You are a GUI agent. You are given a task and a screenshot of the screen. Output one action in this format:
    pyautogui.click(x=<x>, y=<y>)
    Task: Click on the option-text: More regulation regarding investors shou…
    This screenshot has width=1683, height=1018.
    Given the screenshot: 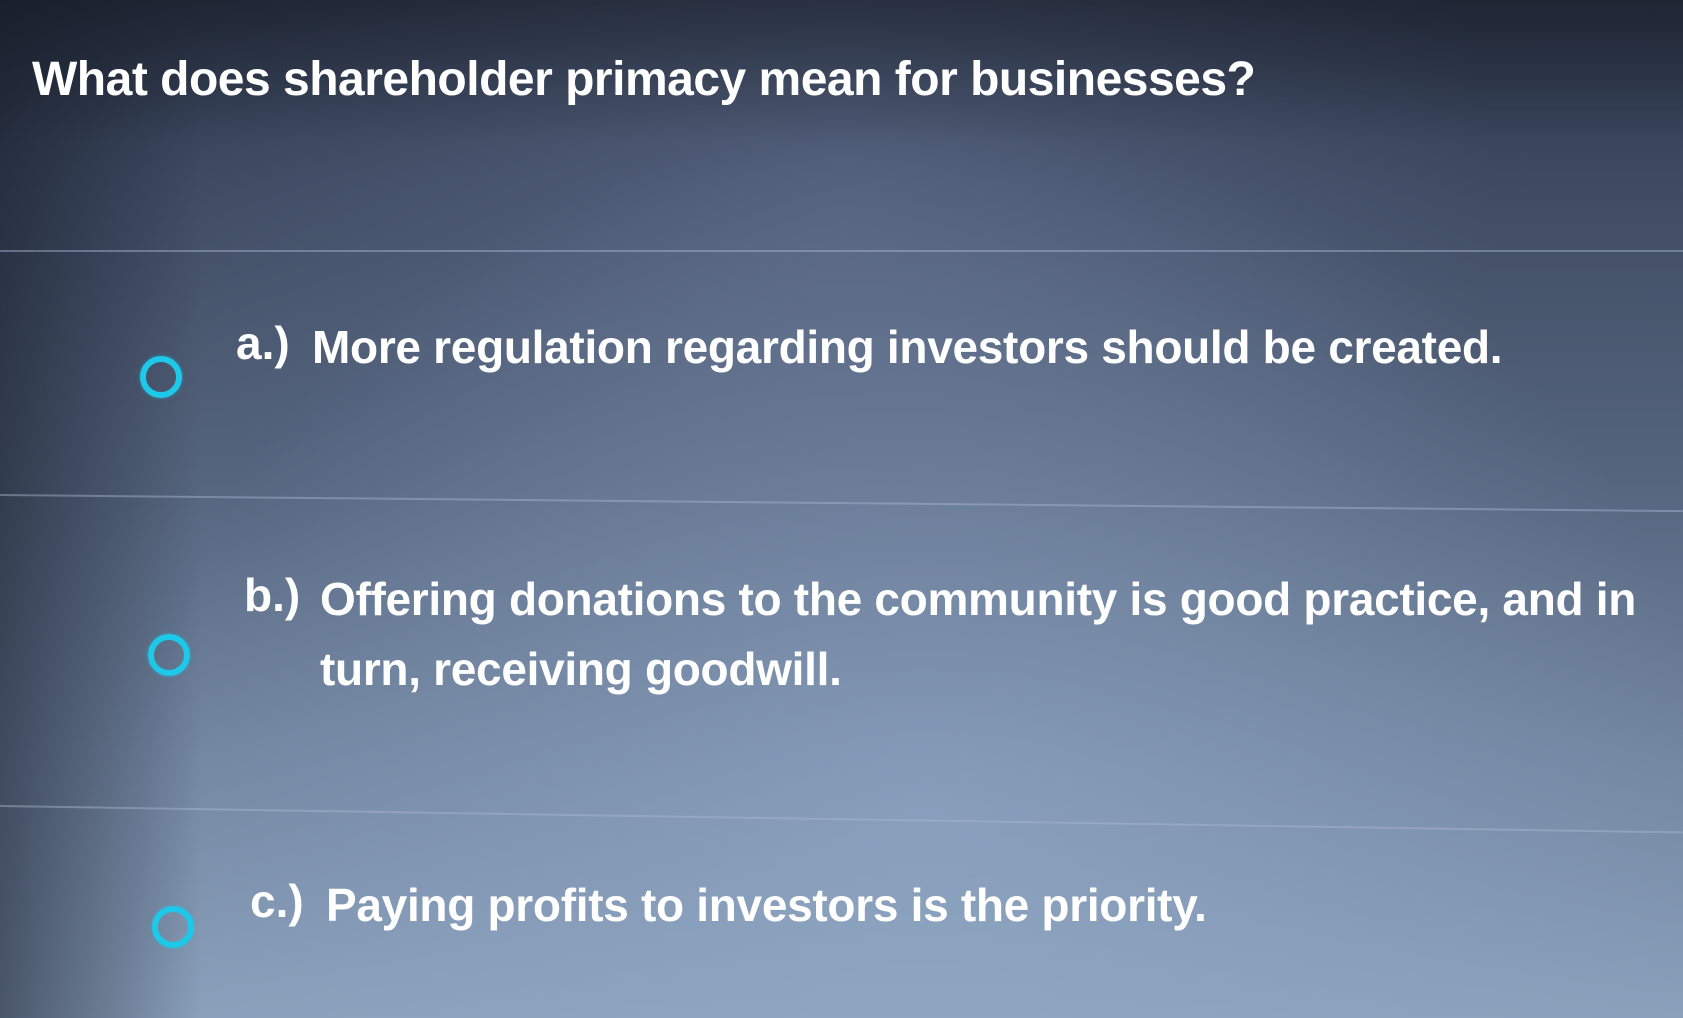 What is the action you would take?
    pyautogui.click(x=907, y=347)
    